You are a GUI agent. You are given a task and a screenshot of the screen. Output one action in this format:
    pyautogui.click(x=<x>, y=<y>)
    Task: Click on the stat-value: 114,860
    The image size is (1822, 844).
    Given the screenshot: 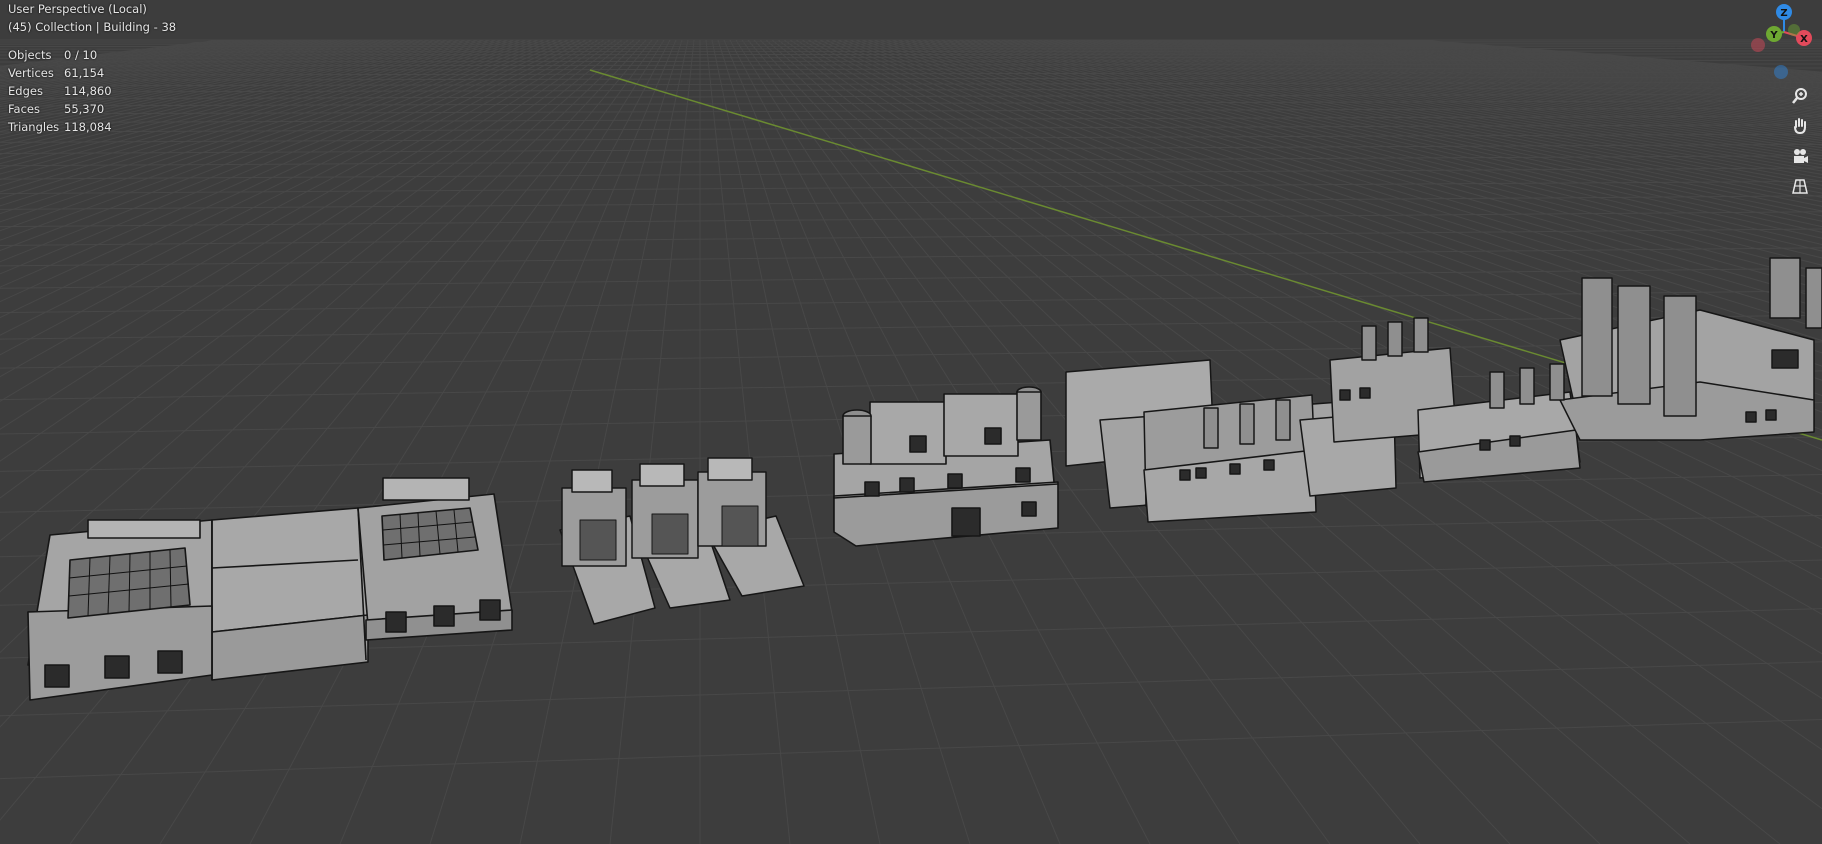 What is the action you would take?
    pyautogui.click(x=88, y=91)
    